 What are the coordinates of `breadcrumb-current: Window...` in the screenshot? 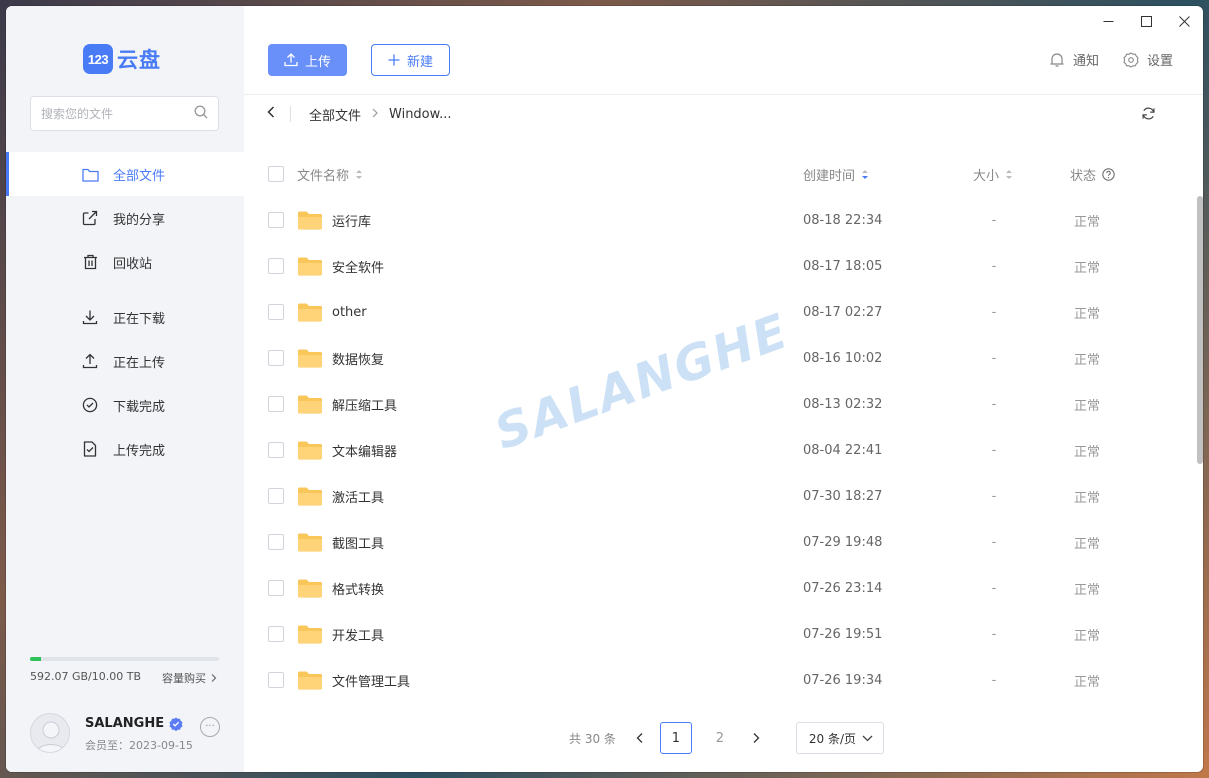 It's located at (420, 114).